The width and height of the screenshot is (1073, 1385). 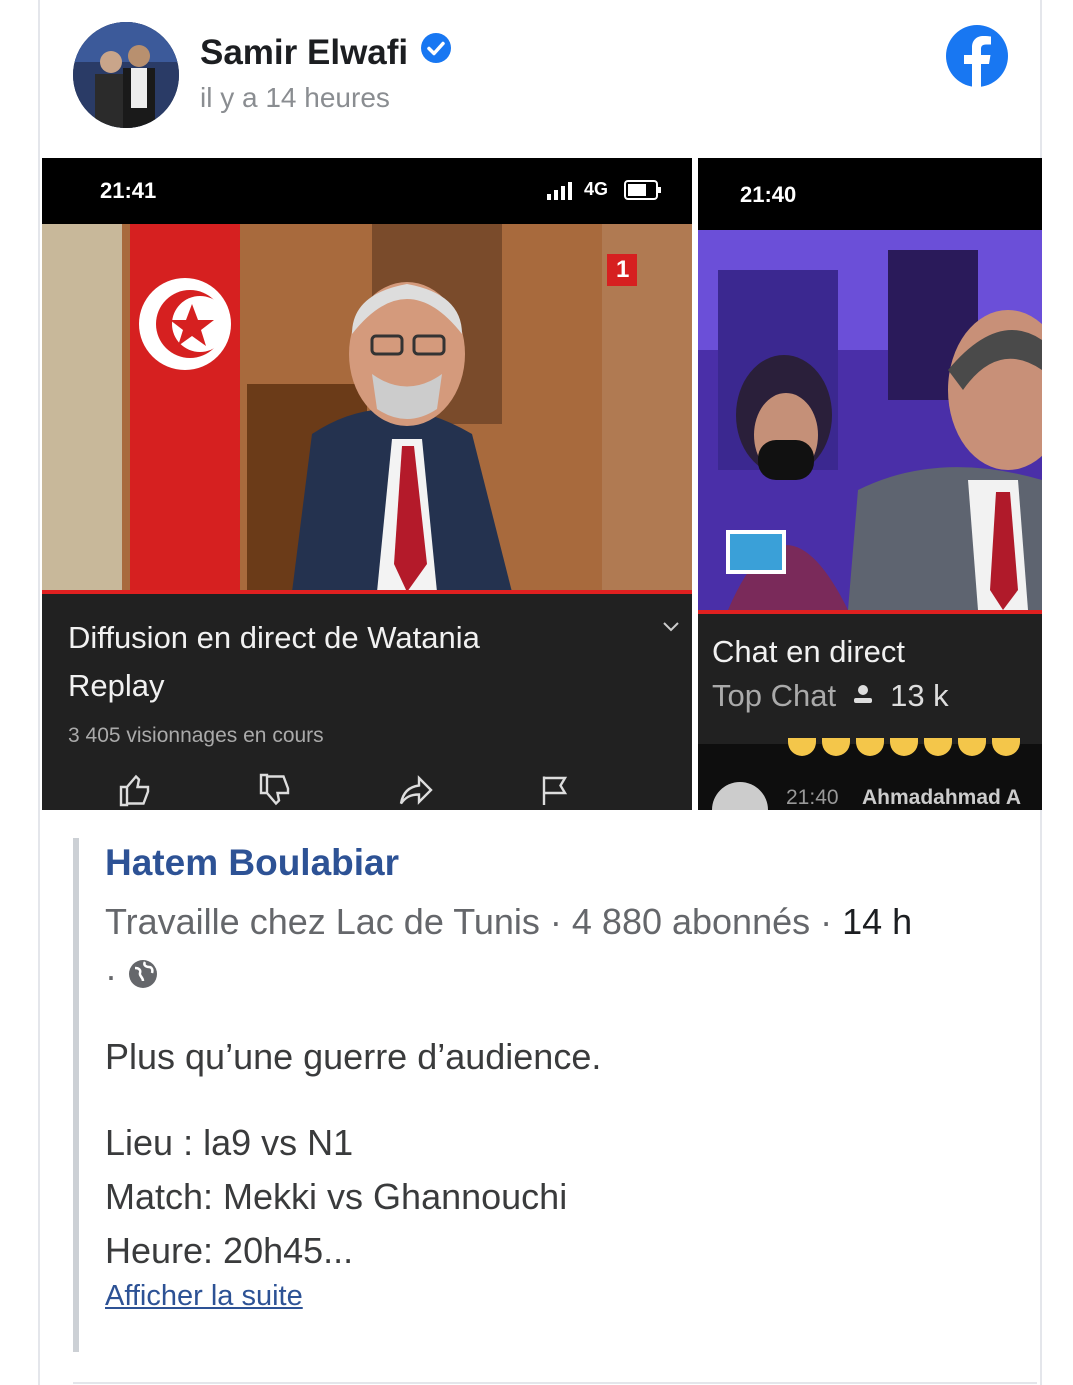 I want to click on quoted-text-line1: Plus qu’une guerre d’audience., so click(x=353, y=1056).